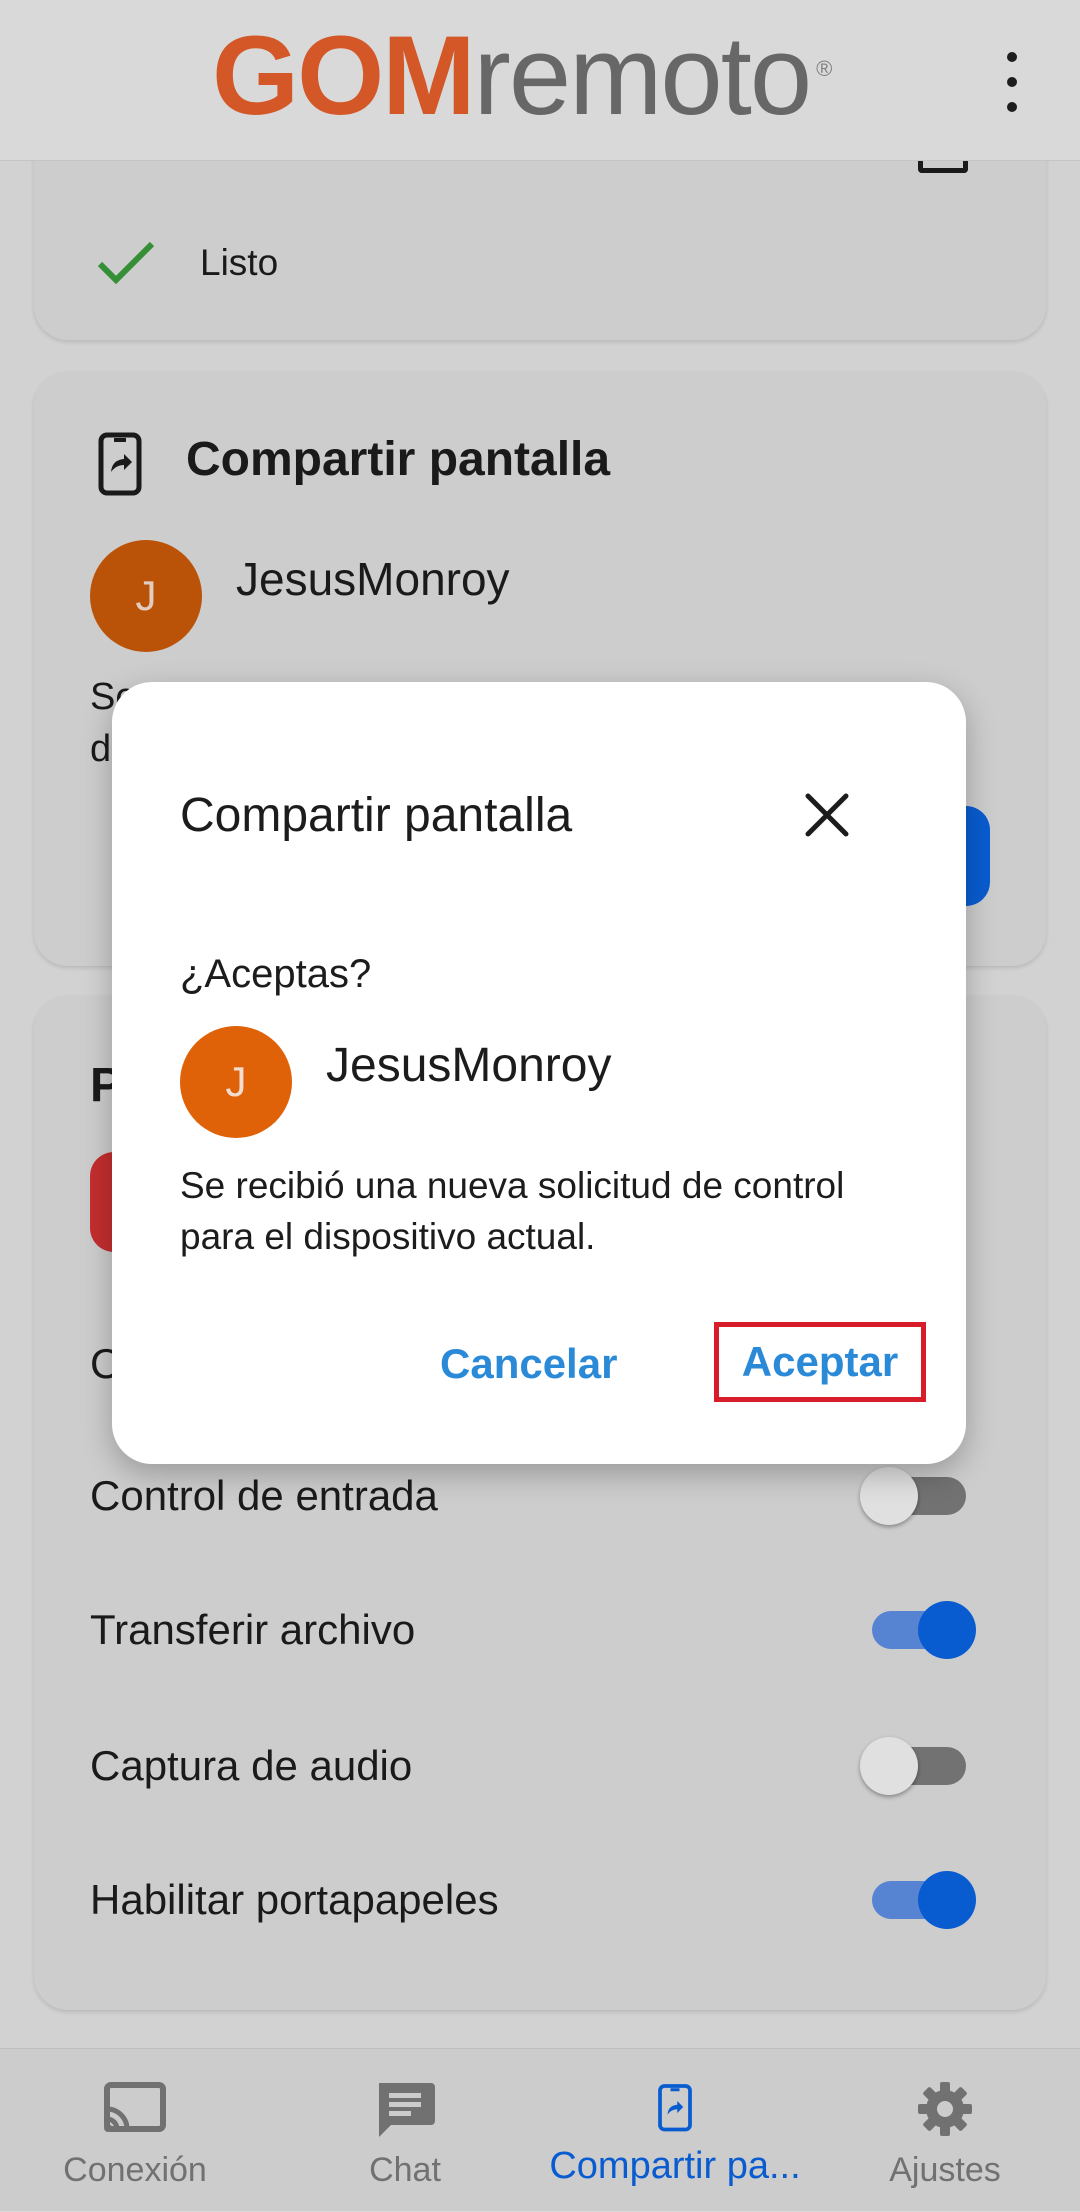 The image size is (1080, 2212). Describe the element at coordinates (827, 815) in the screenshot. I see `close-icon` at that location.